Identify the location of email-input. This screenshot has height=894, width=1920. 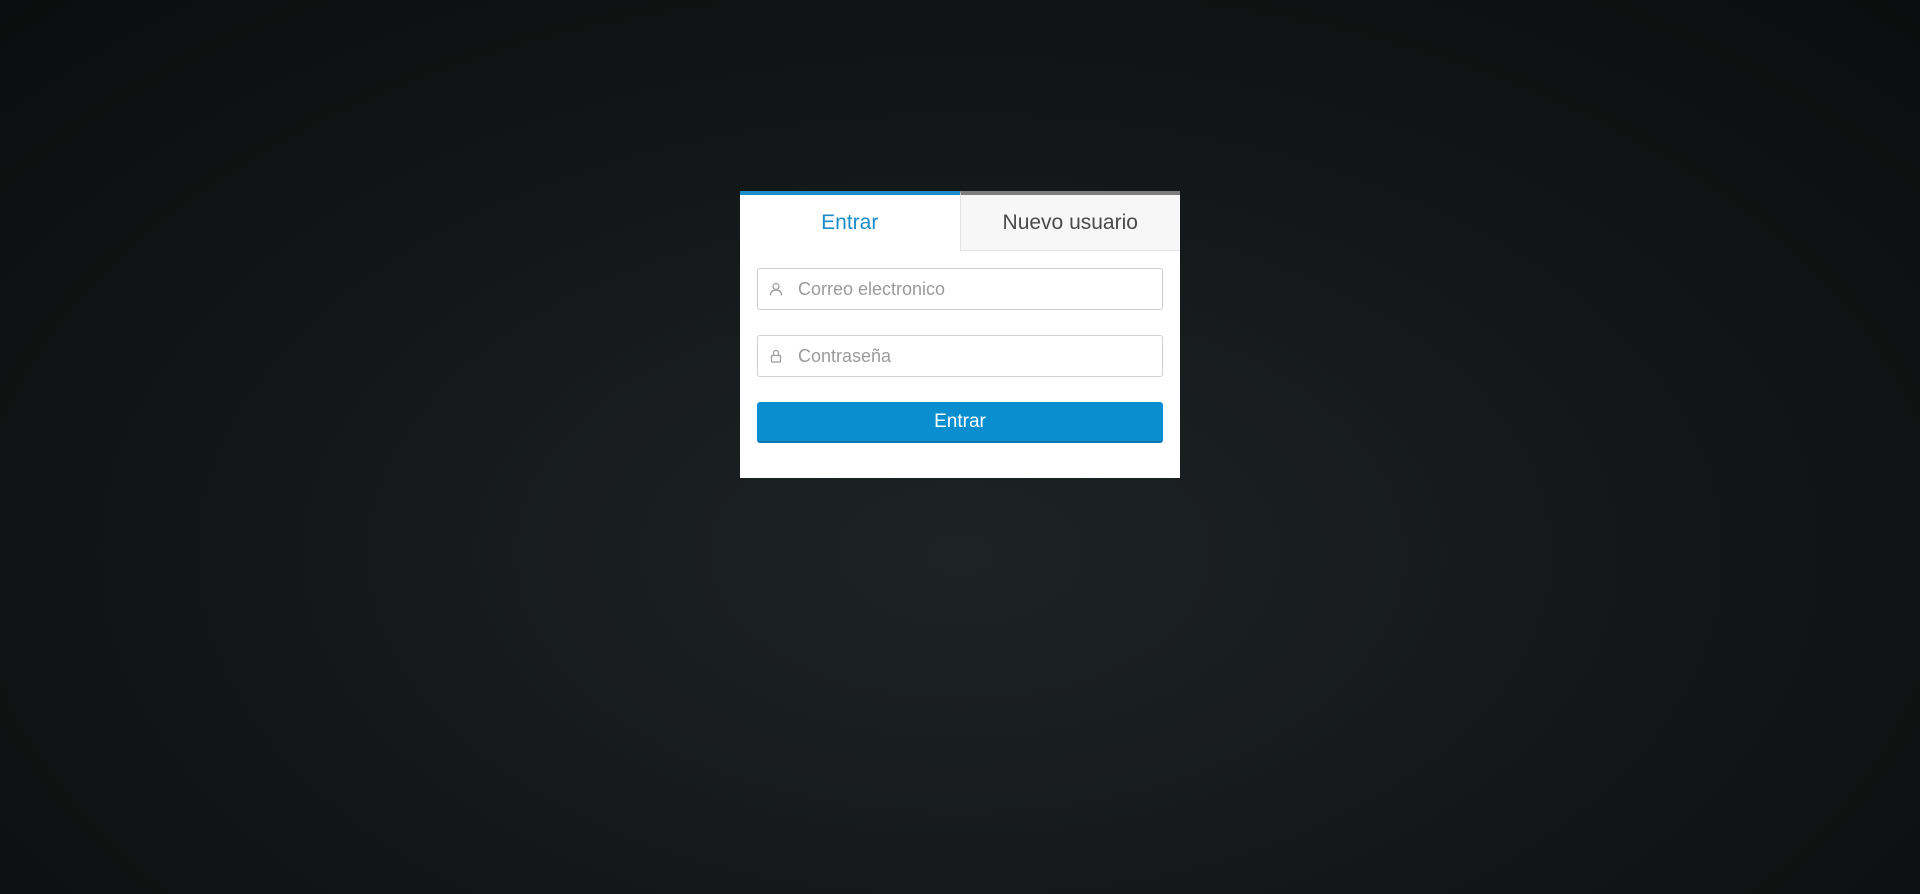
(976, 289).